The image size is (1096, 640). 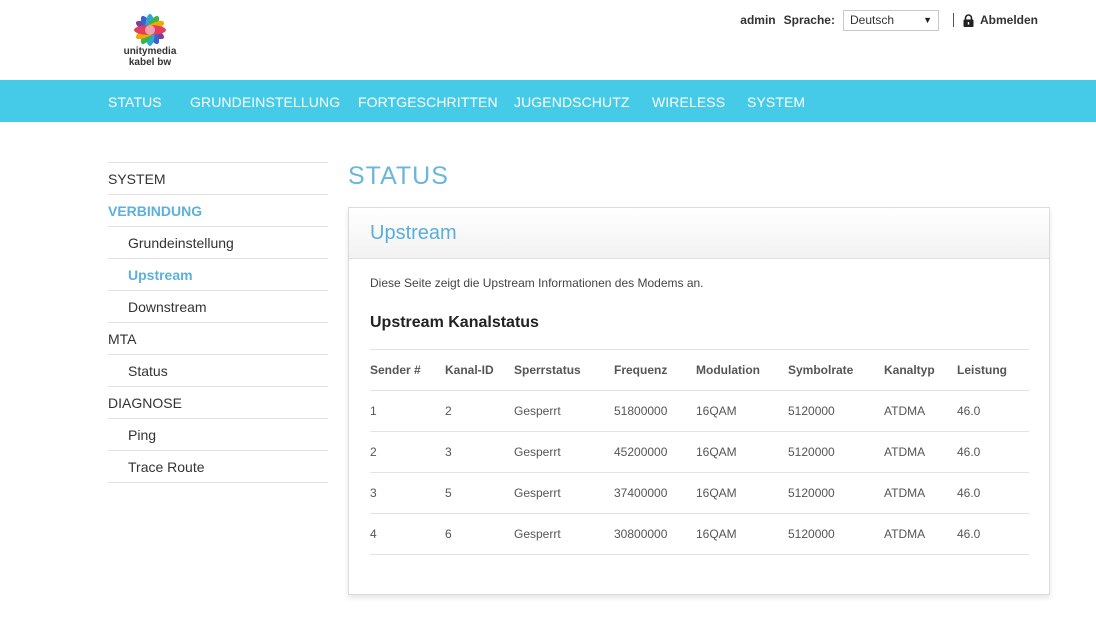 I want to click on table-cell: 30800000, so click(x=641, y=534).